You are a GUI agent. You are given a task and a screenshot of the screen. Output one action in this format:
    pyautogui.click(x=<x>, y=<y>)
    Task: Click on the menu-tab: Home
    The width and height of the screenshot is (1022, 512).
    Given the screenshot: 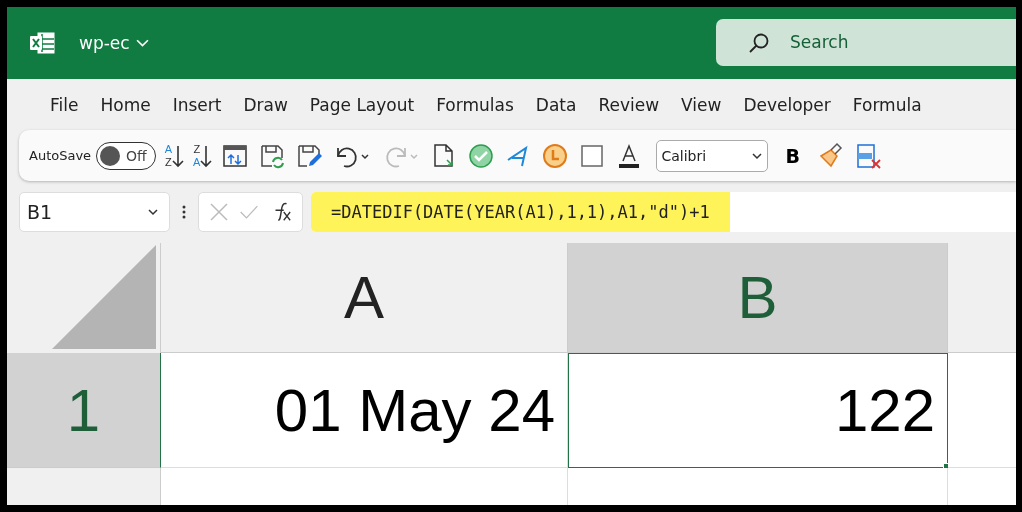 What is the action you would take?
    pyautogui.click(x=125, y=104)
    